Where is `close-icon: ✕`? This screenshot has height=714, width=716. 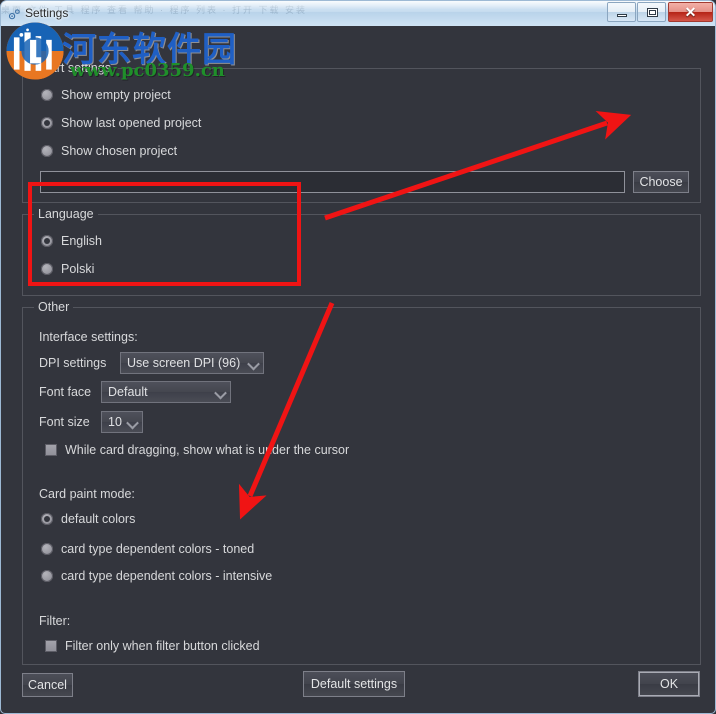 close-icon: ✕ is located at coordinates (690, 12).